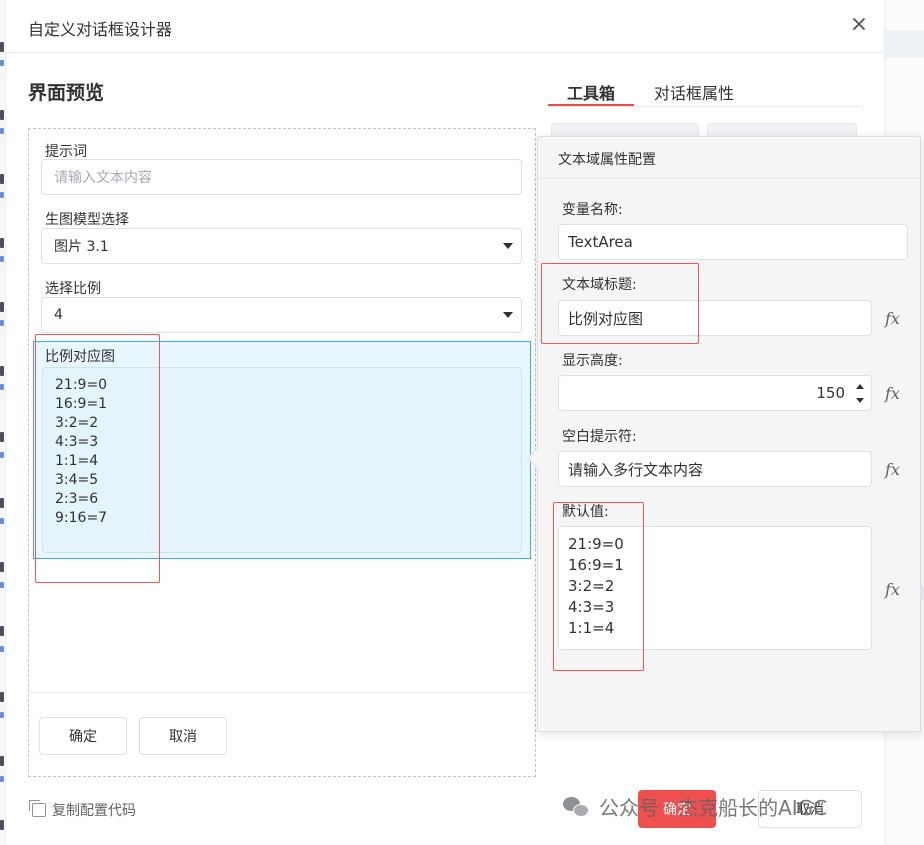 The width and height of the screenshot is (924, 845). I want to click on stepper-up-icon, so click(860, 386).